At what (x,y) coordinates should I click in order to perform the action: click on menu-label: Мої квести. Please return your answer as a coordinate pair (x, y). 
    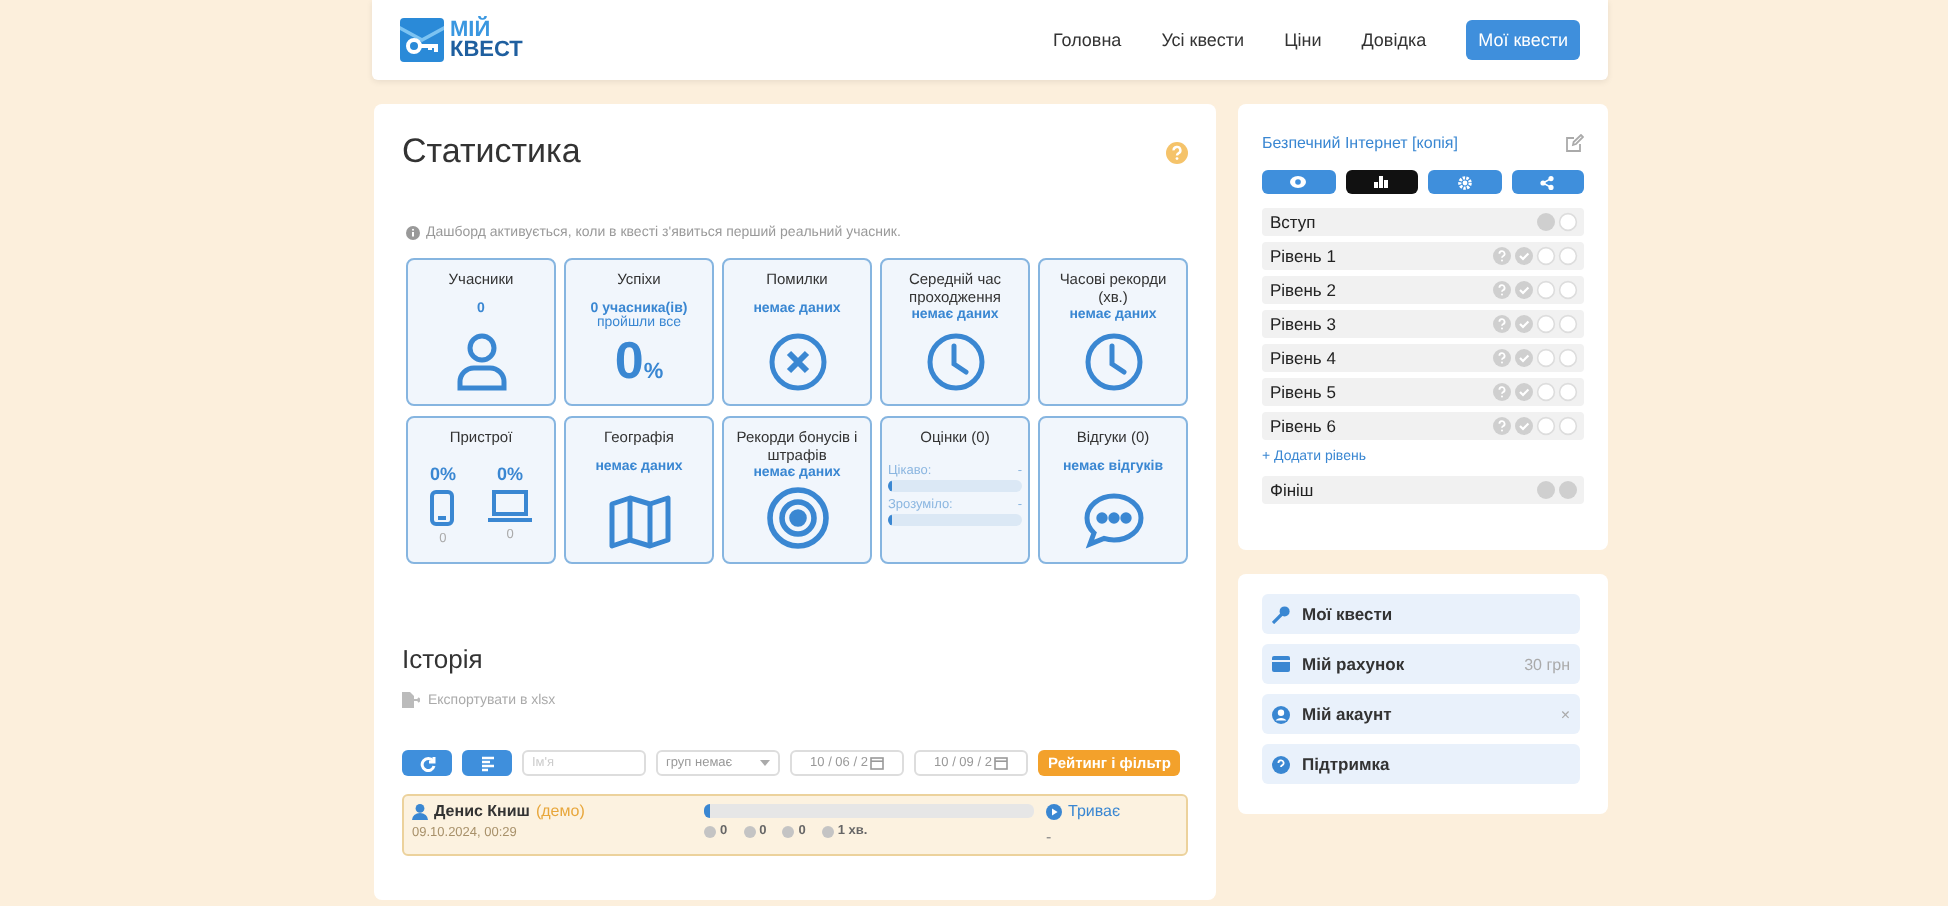
    Looking at the image, I should click on (1347, 614).